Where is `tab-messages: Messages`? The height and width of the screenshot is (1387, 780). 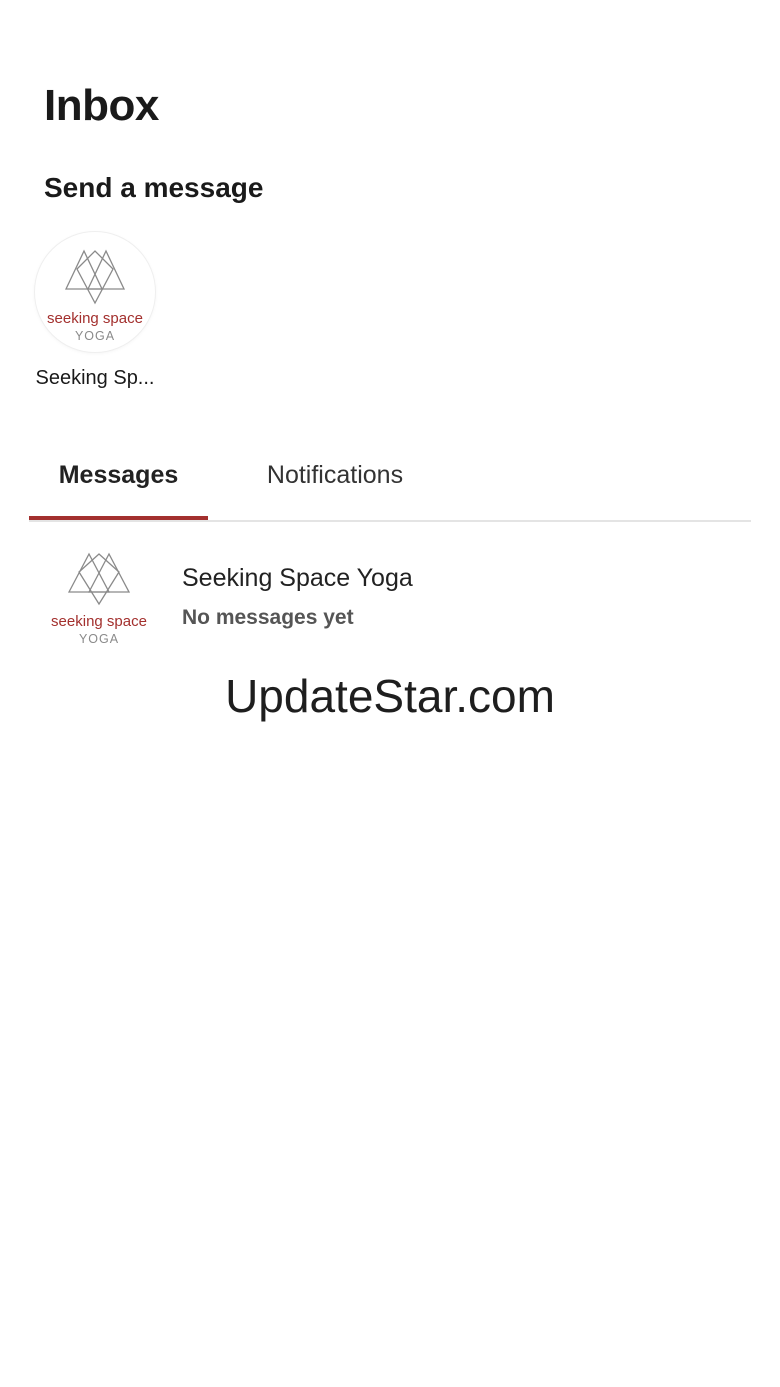 tab-messages: Messages is located at coordinates (118, 476).